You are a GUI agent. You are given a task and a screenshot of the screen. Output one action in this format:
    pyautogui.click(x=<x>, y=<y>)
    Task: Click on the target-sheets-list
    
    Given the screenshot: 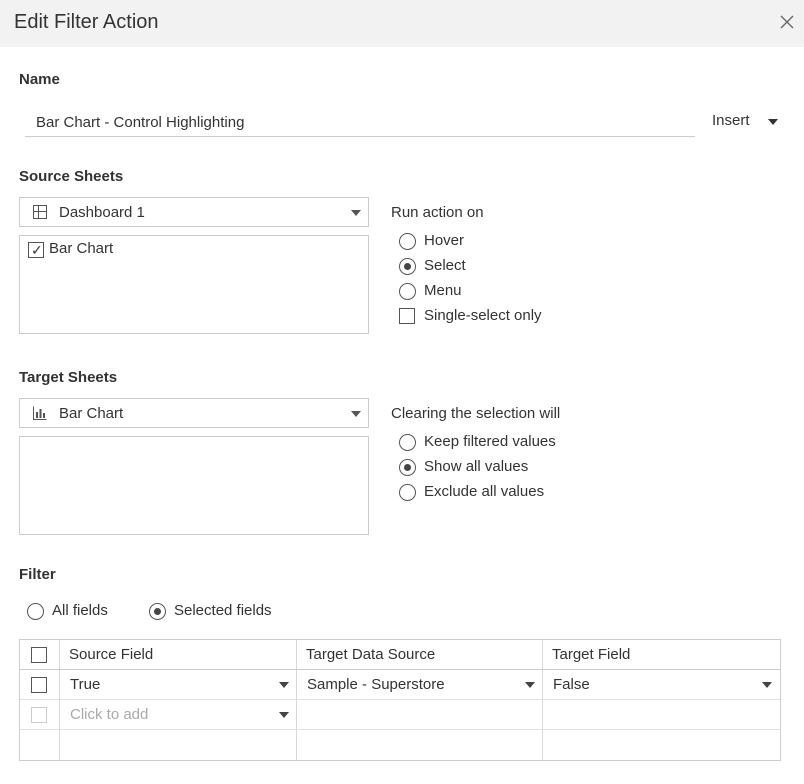 What is the action you would take?
    pyautogui.click(x=194, y=485)
    